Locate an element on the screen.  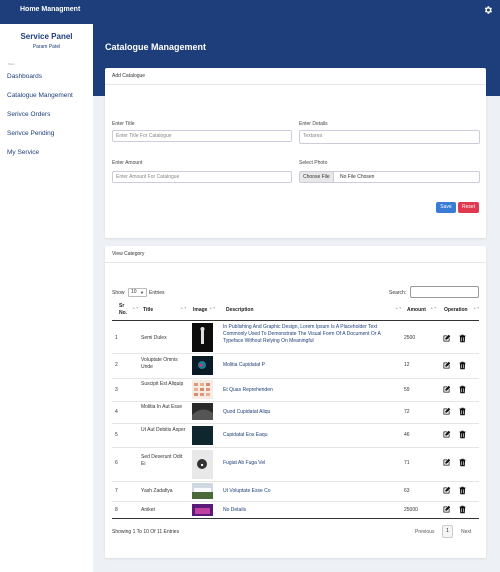
add-catalogue-heading: Add Catalogue is located at coordinates (129, 76).